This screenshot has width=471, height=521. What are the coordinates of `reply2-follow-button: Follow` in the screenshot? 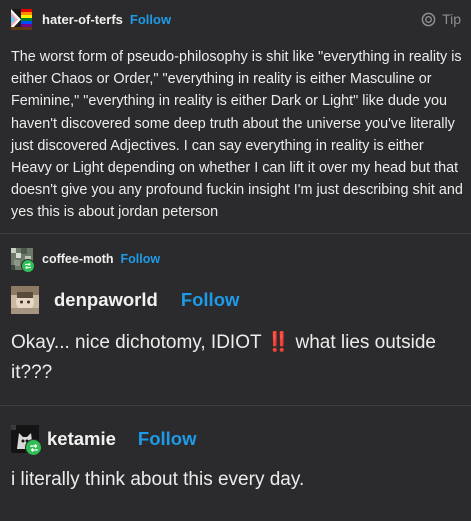 It's located at (167, 439).